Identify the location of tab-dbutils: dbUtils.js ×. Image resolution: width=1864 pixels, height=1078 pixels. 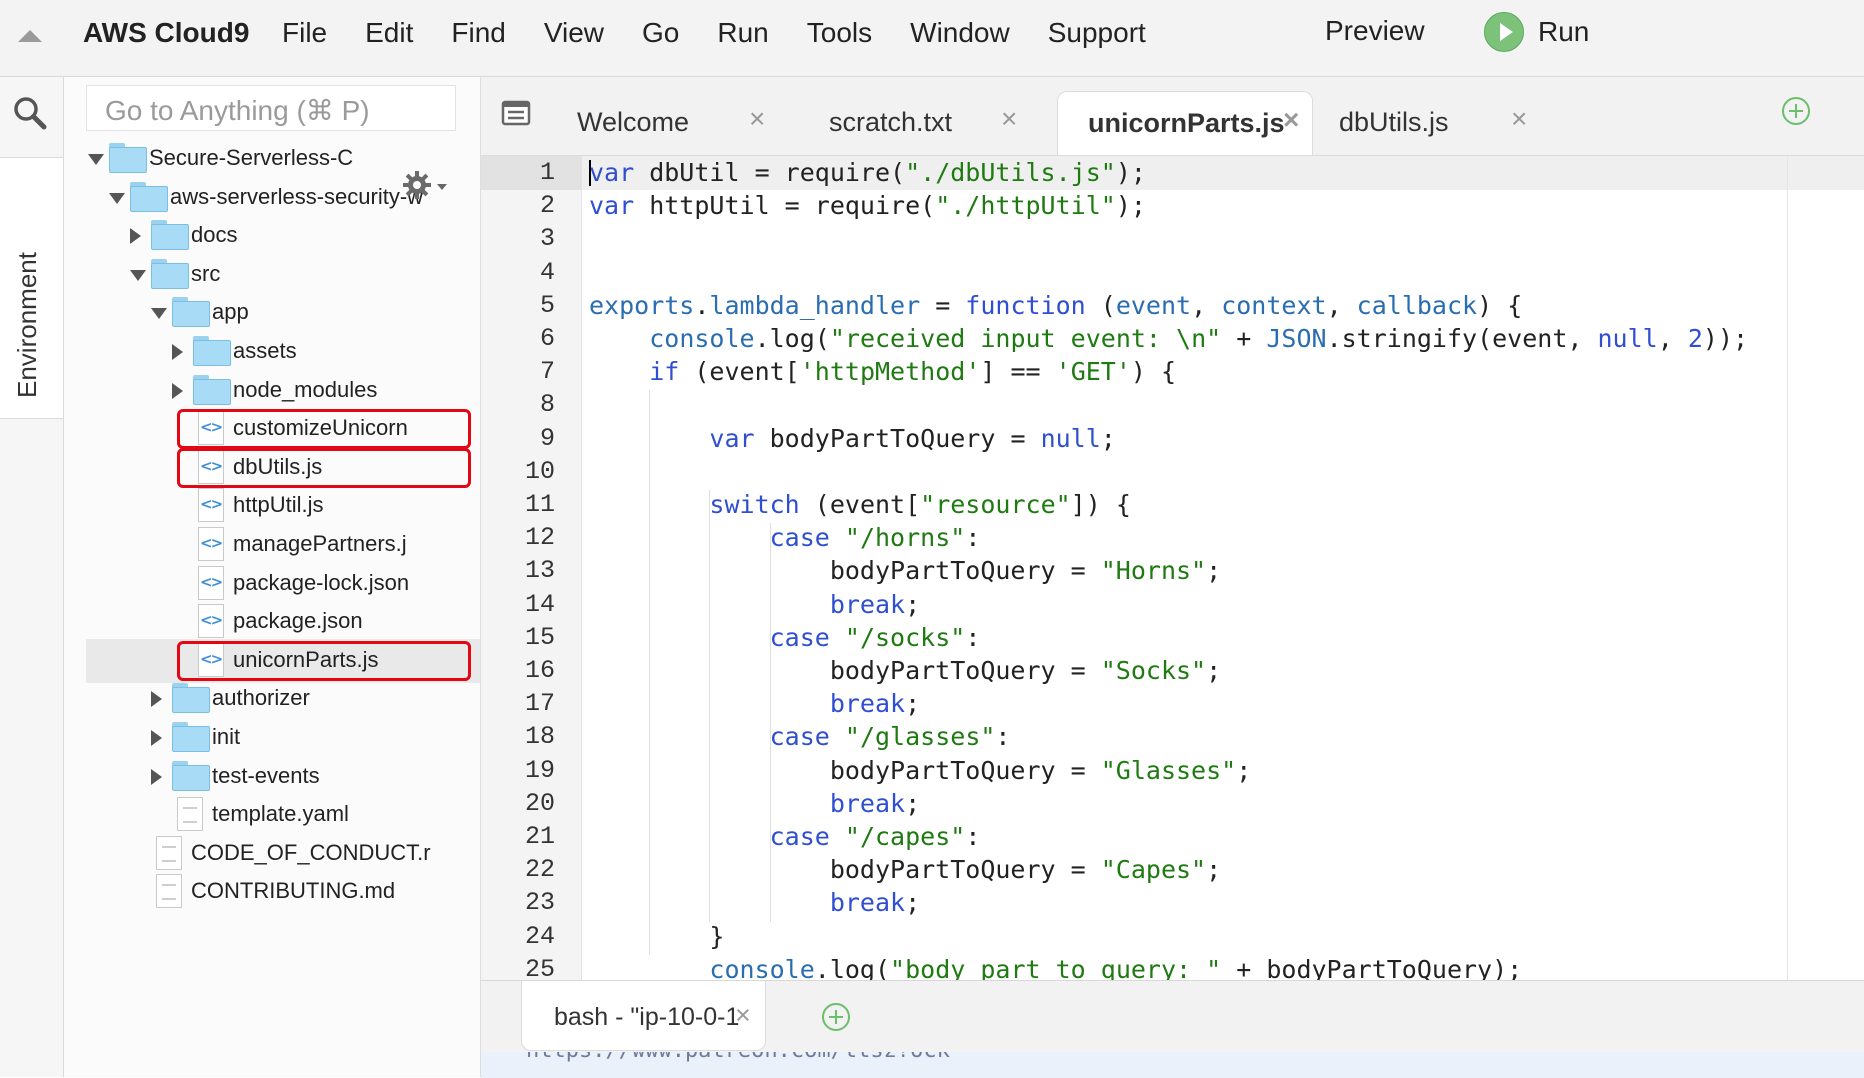
(1440, 123).